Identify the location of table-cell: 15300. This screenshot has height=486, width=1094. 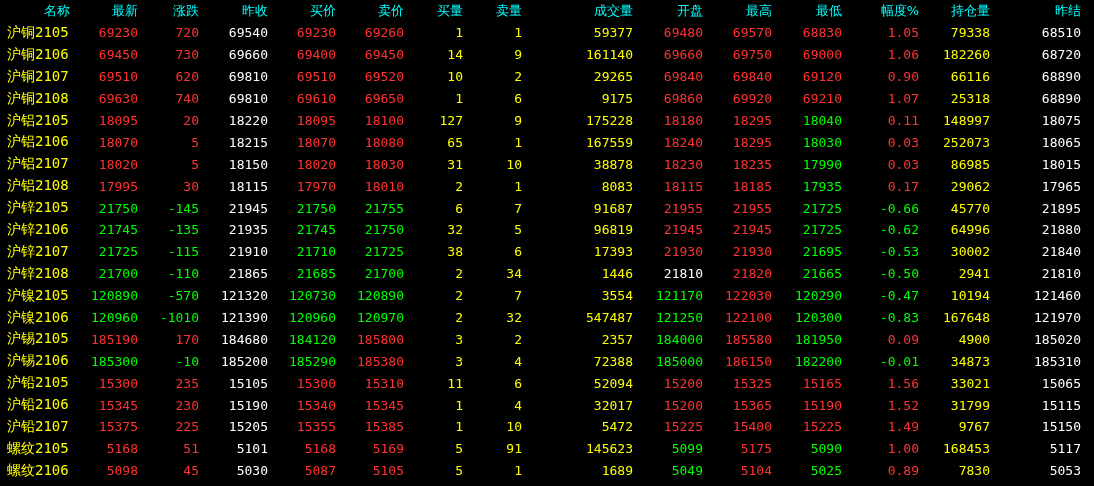
(118, 383).